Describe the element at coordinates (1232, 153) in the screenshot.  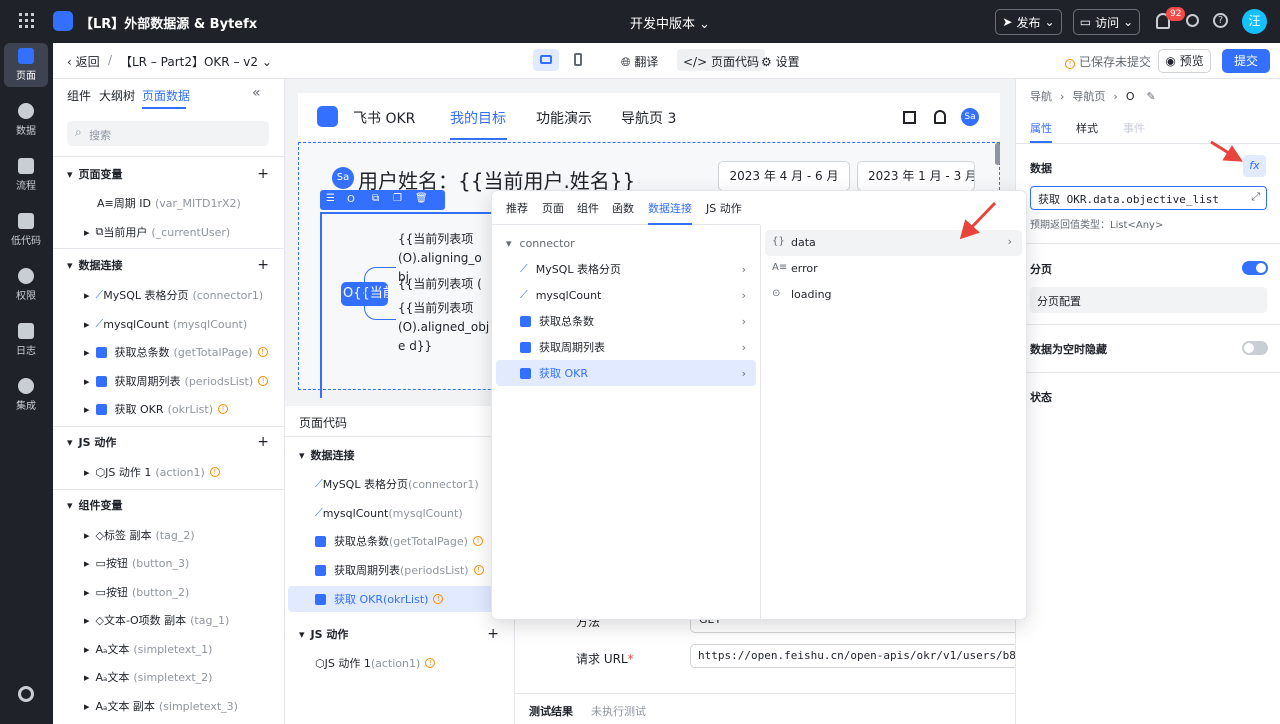
I see `arrowhead` at that location.